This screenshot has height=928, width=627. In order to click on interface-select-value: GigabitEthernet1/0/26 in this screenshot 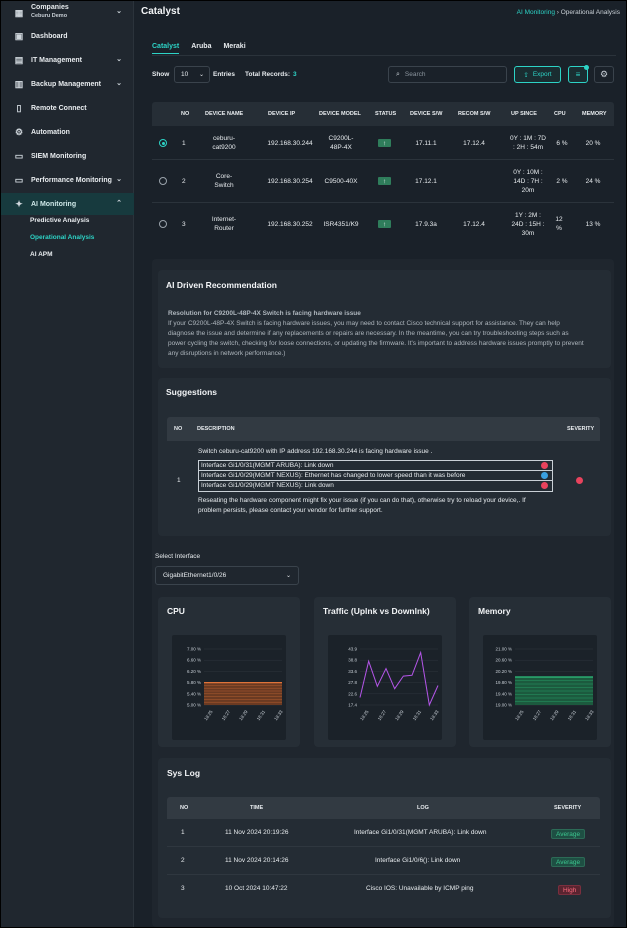, I will do `click(195, 575)`.